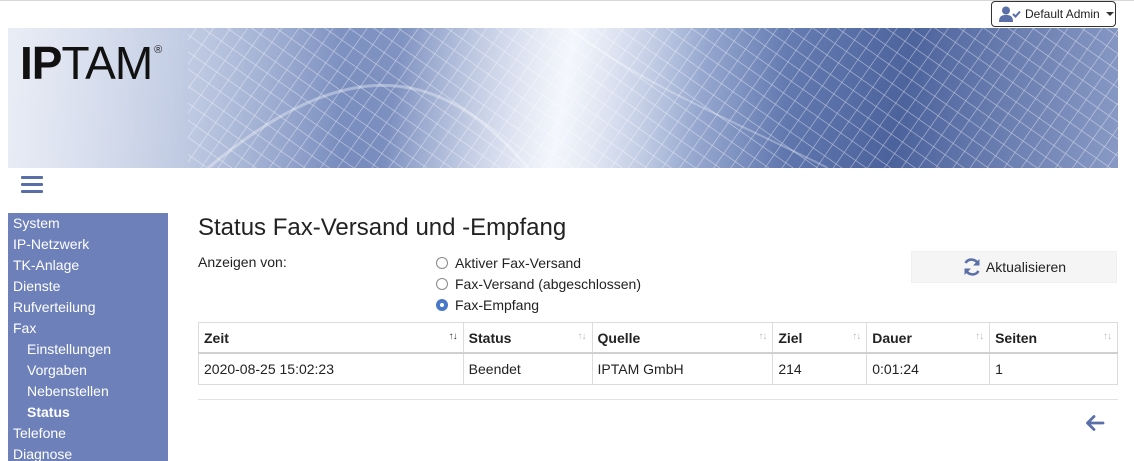 The width and height of the screenshot is (1134, 461). Describe the element at coordinates (88, 328) in the screenshot. I see `sidebar-item-fax: Fax` at that location.